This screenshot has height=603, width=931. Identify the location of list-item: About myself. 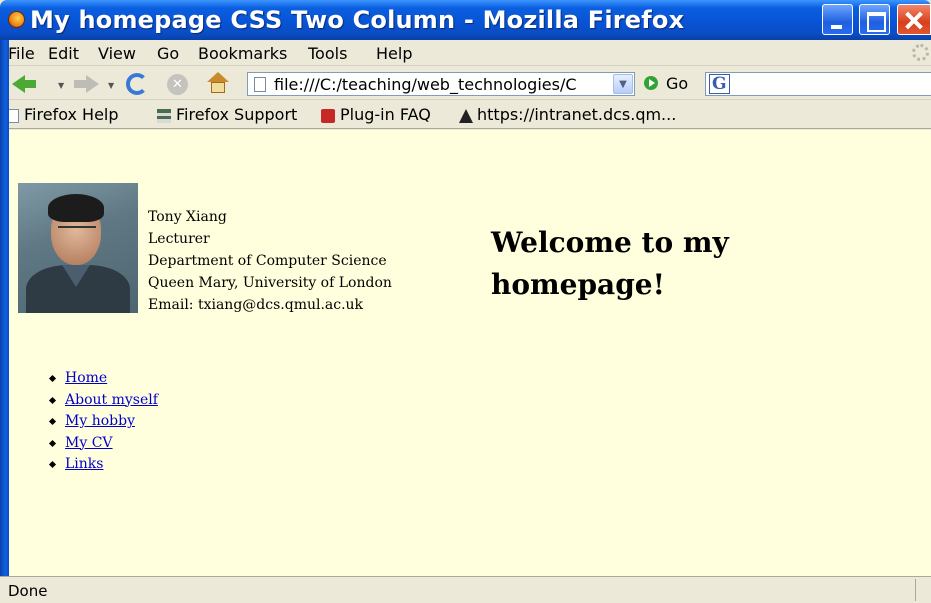
(101, 401).